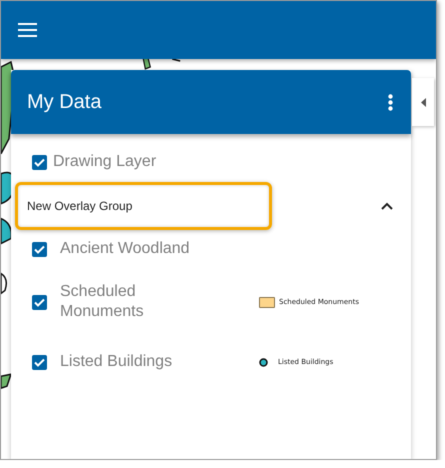 The image size is (445, 468). What do you see at coordinates (27, 30) in the screenshot?
I see `menu-icon` at bounding box center [27, 30].